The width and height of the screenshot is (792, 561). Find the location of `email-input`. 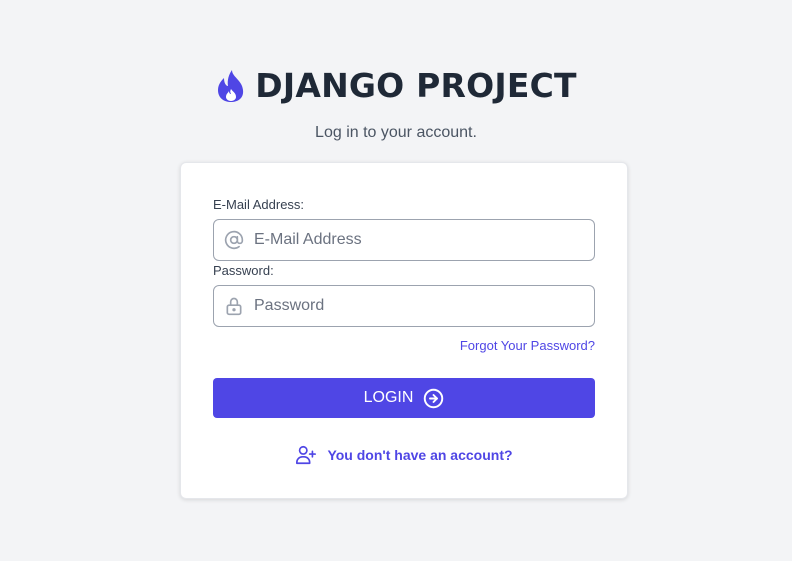

email-input is located at coordinates (414, 240).